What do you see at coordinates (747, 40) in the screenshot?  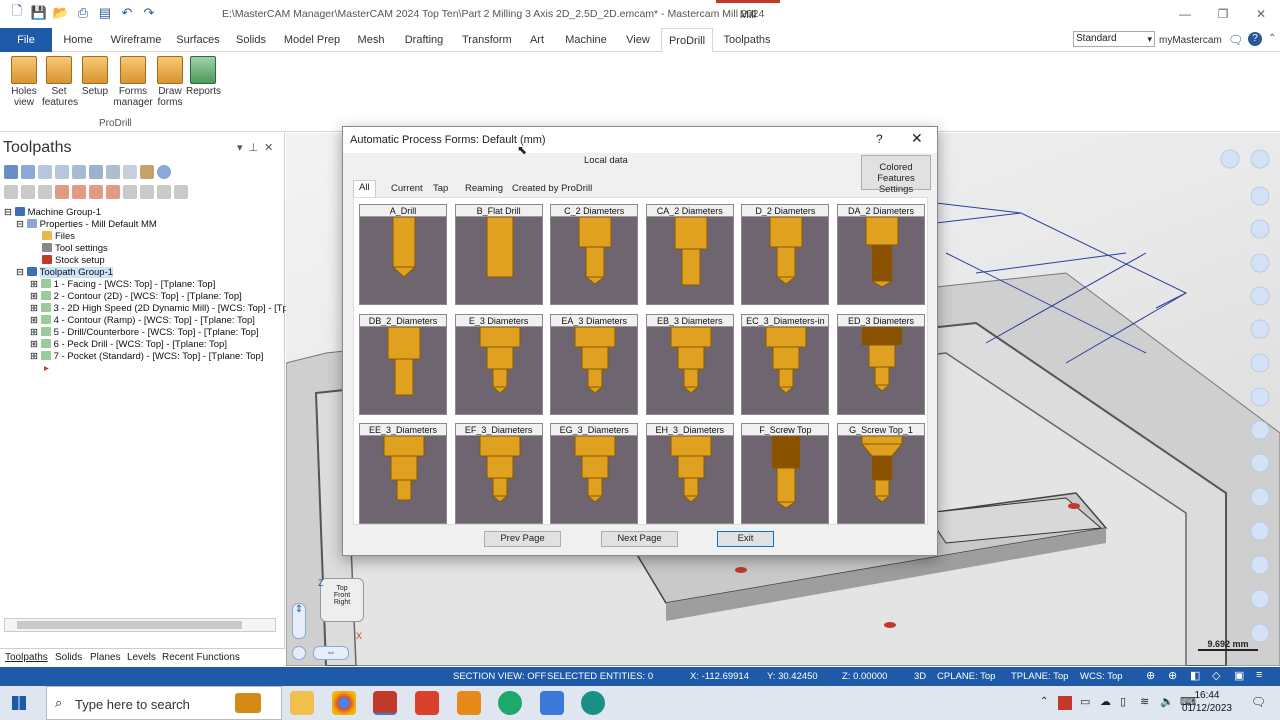 I see `tab-toolpaths: Toolpaths` at bounding box center [747, 40].